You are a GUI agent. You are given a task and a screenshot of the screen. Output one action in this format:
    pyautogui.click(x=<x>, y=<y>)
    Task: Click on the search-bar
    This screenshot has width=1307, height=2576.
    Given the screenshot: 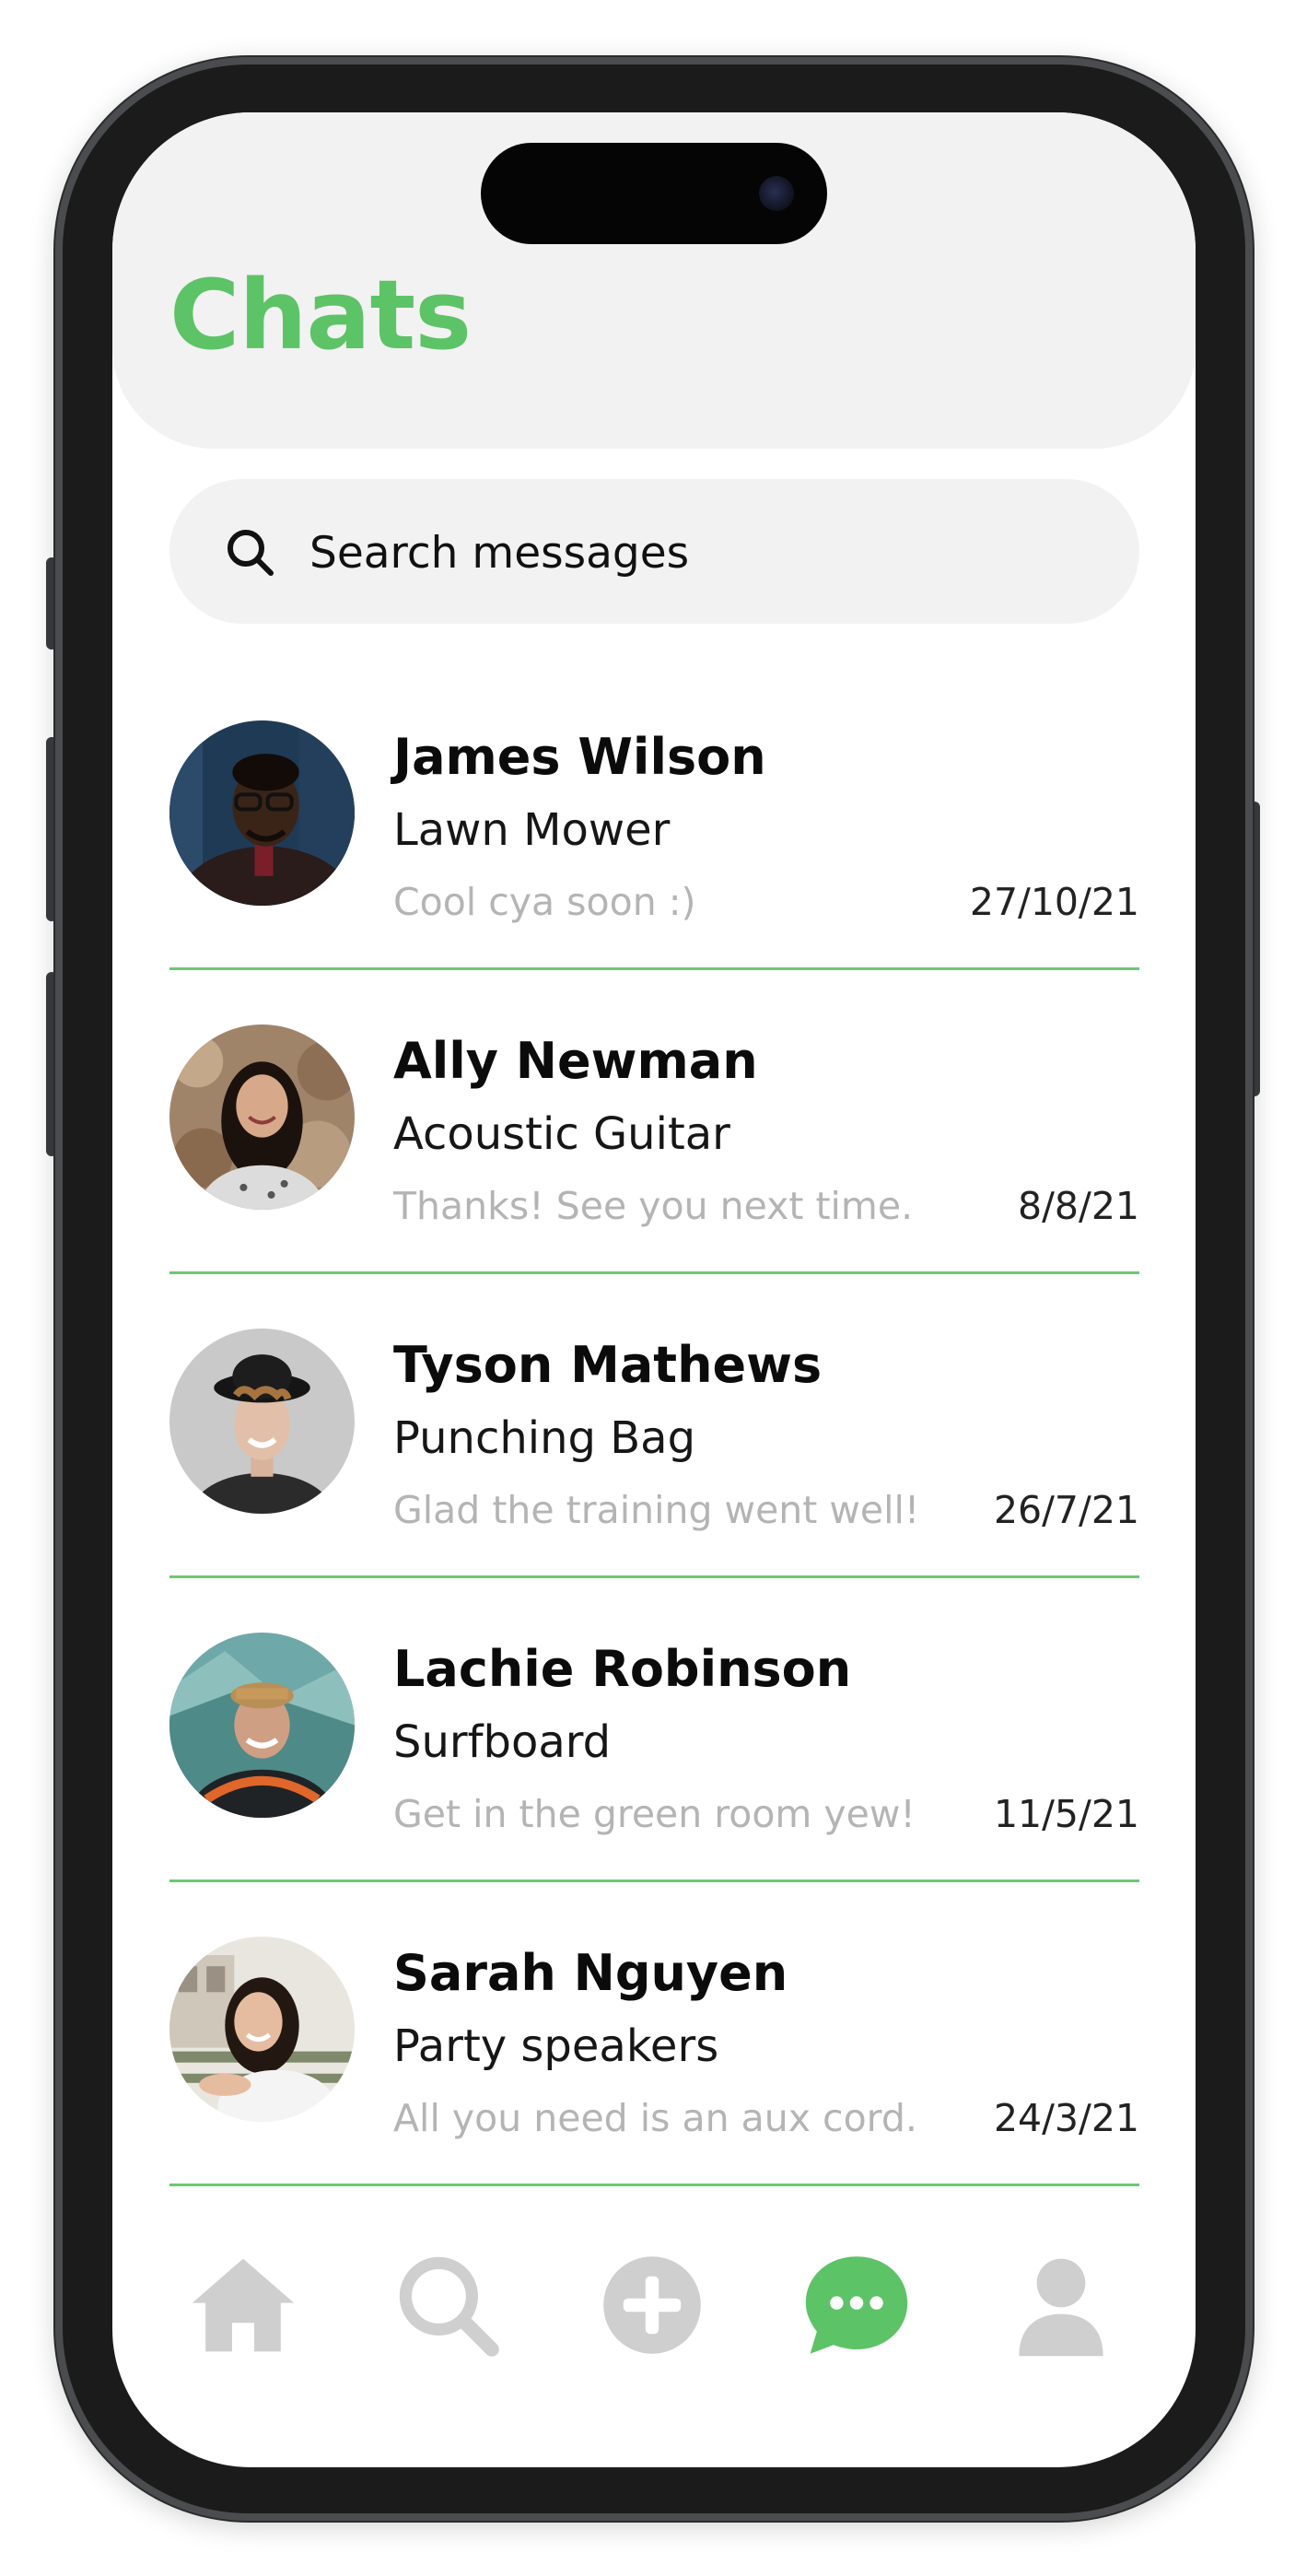 What is the action you would take?
    pyautogui.click(x=654, y=551)
    